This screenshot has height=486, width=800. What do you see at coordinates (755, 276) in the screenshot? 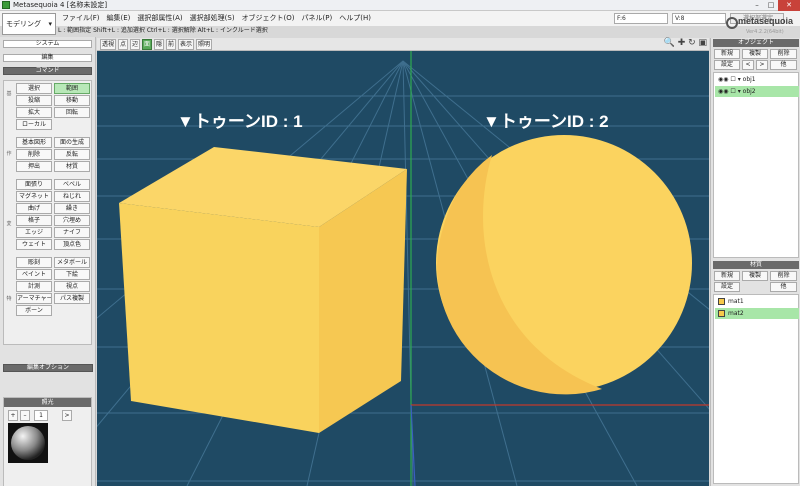
I see `material-duplicate-button: 複製` at bounding box center [755, 276].